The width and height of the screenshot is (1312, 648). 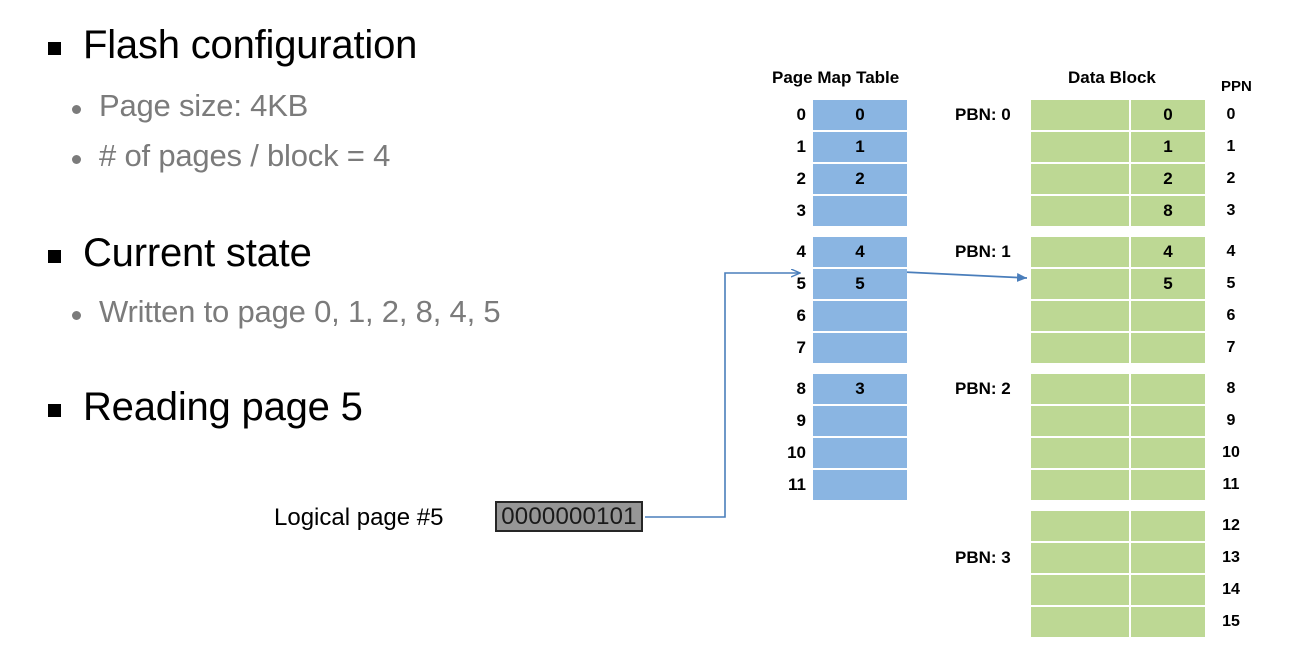 What do you see at coordinates (1231, 315) in the screenshot?
I see `ppn-value: 6` at bounding box center [1231, 315].